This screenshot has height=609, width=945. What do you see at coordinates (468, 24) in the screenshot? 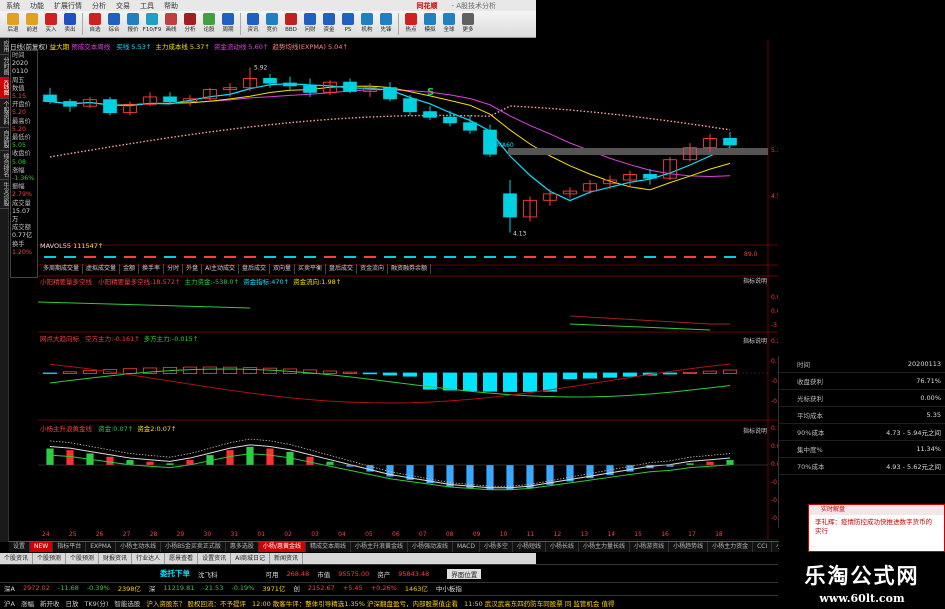
I see `toolbar-button-23: 更多` at bounding box center [468, 24].